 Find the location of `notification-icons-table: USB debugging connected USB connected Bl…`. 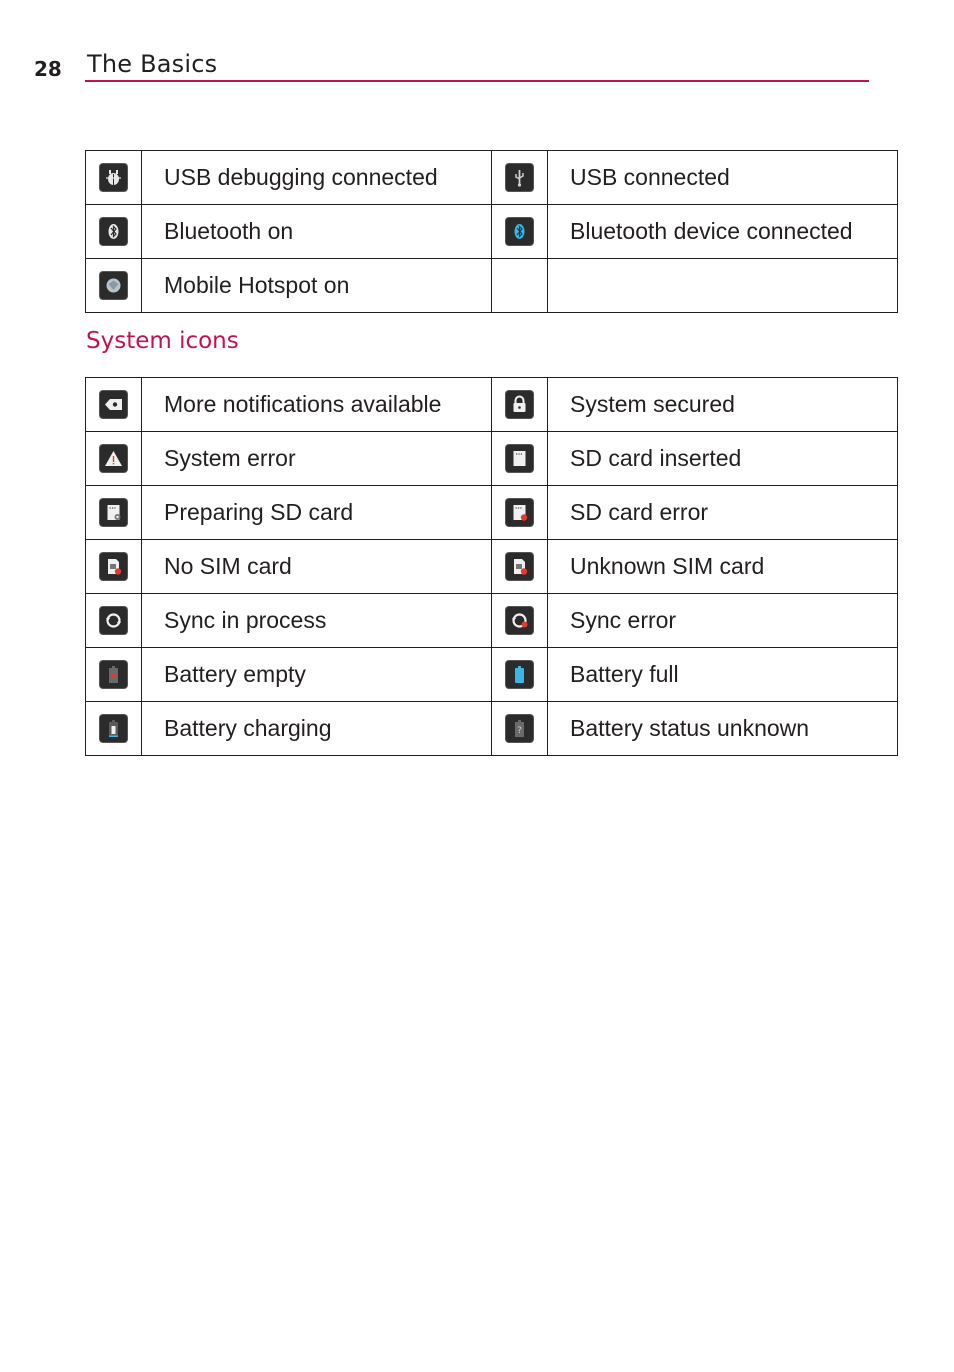

notification-icons-table: USB debugging connected USB connected Bl… is located at coordinates (491, 231).